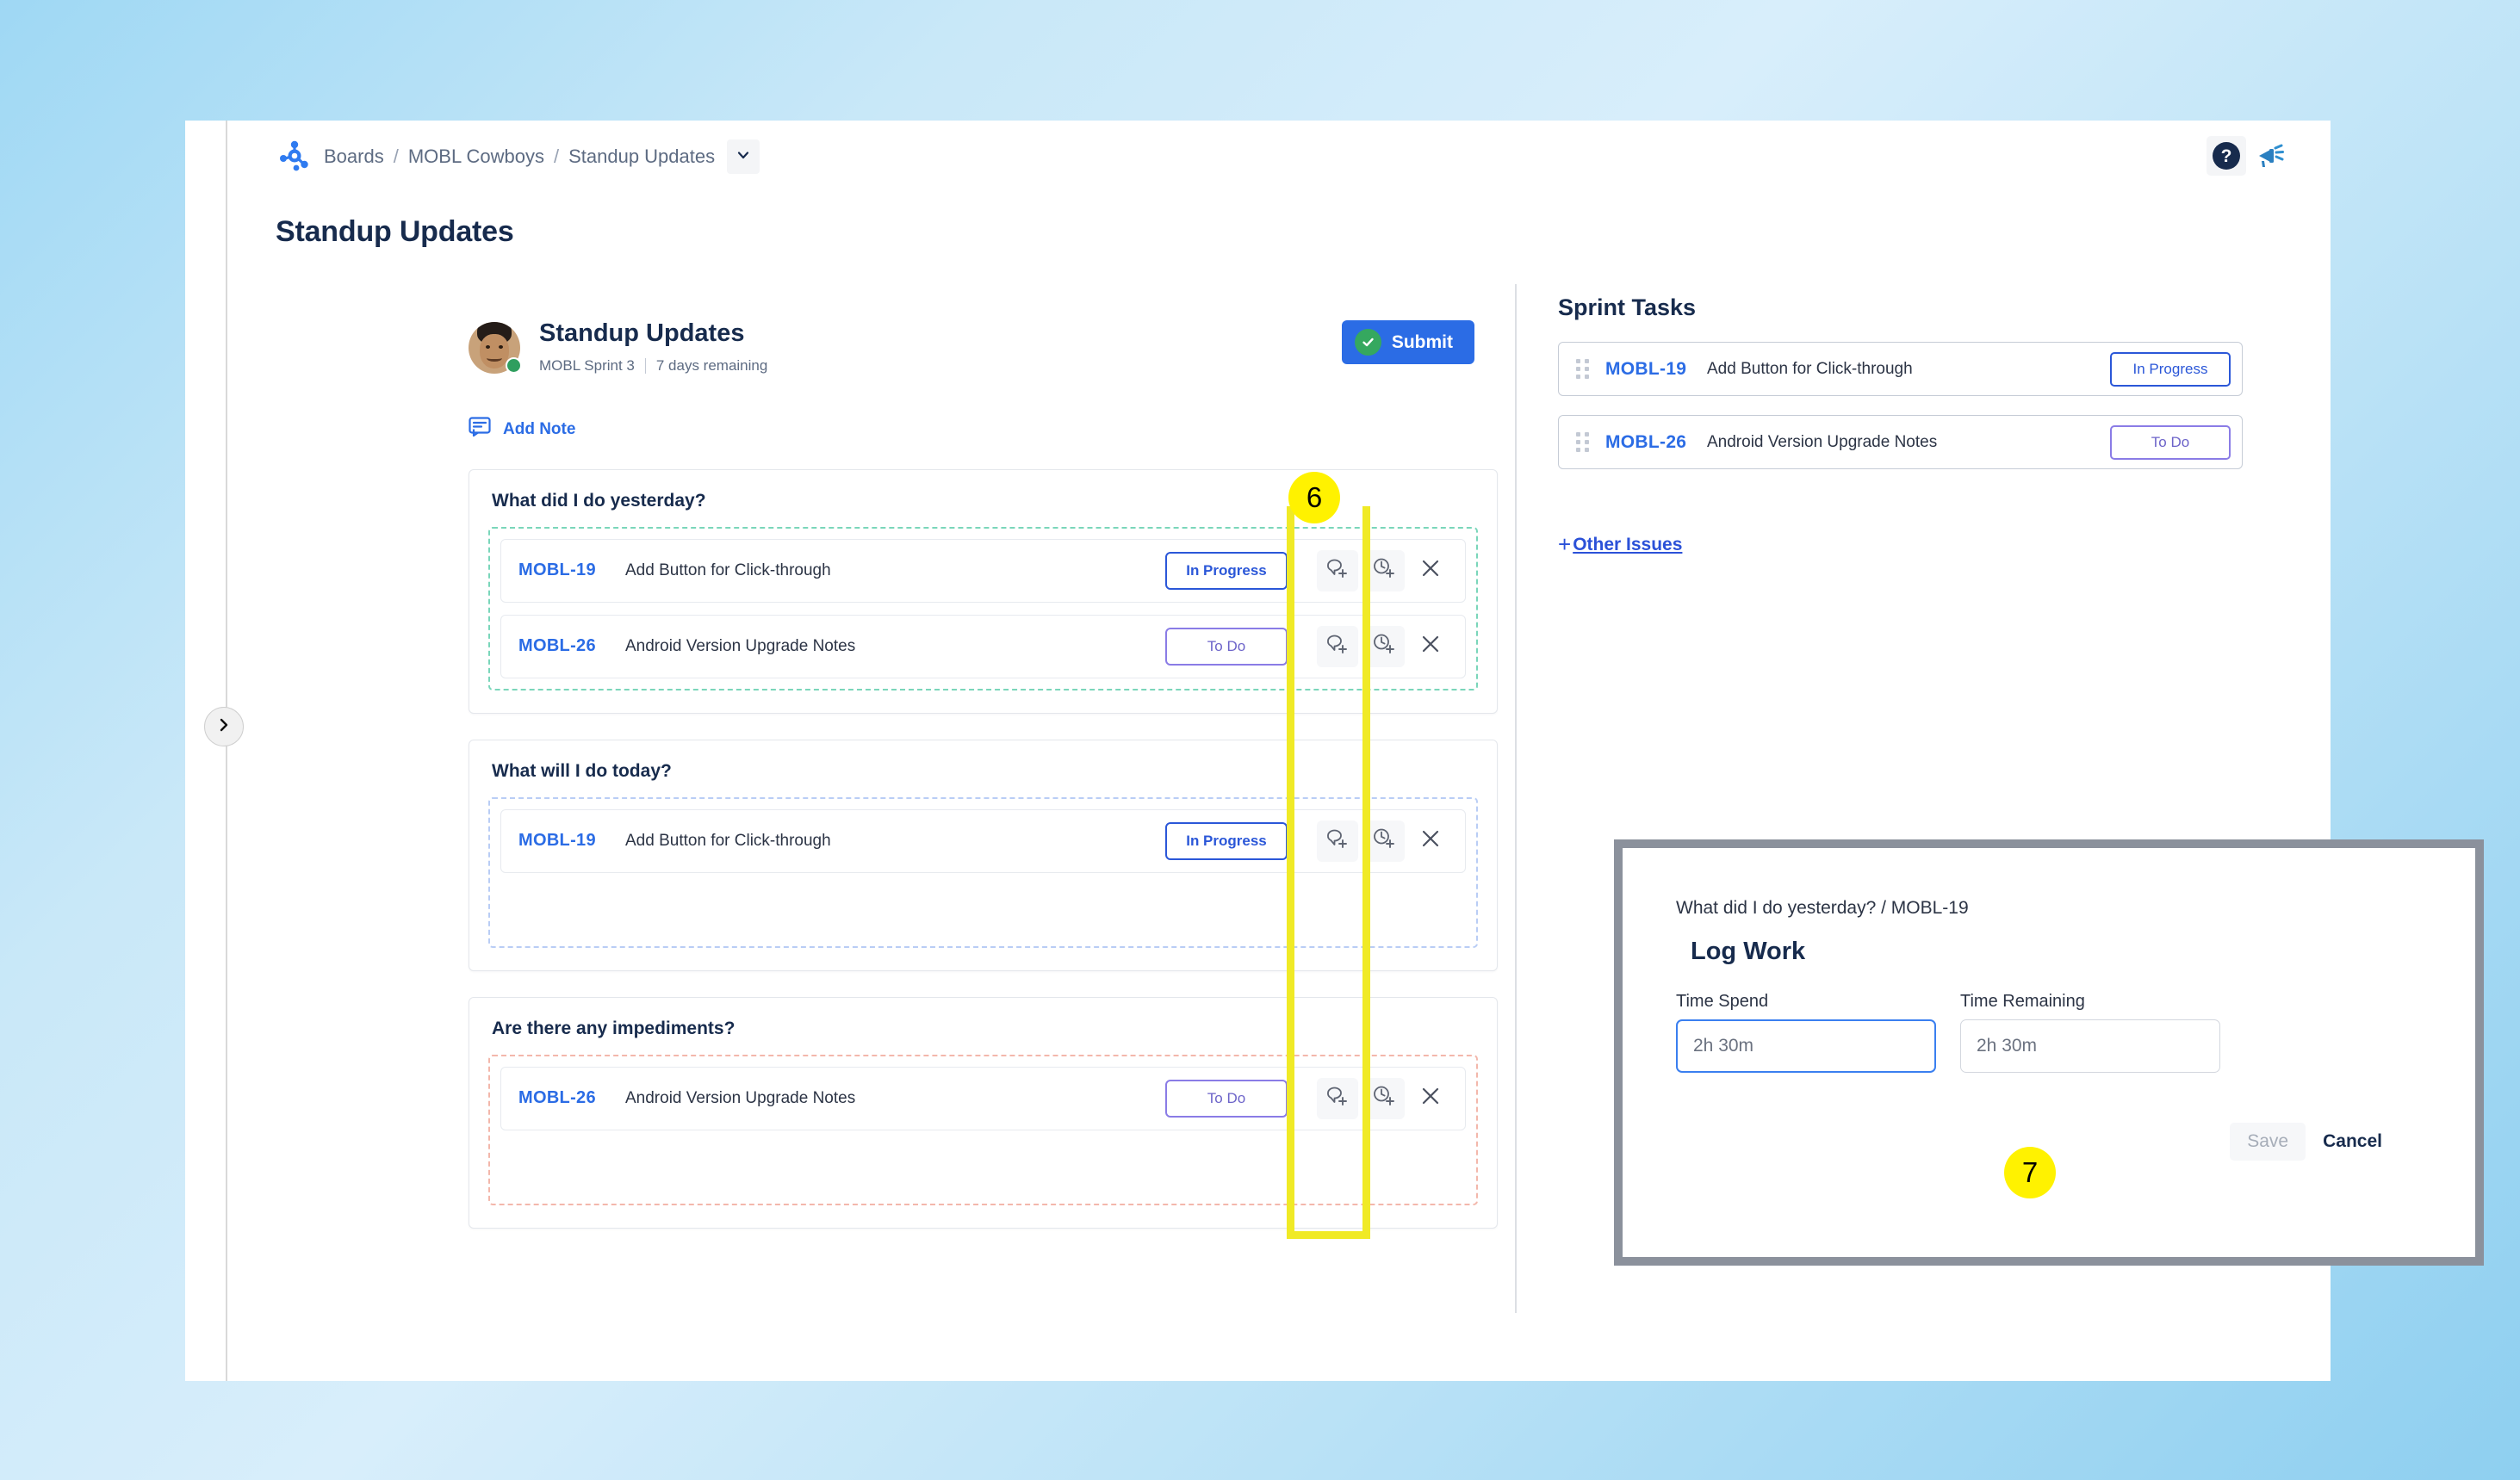 The width and height of the screenshot is (2520, 1480). I want to click on help-button: ?, so click(2226, 156).